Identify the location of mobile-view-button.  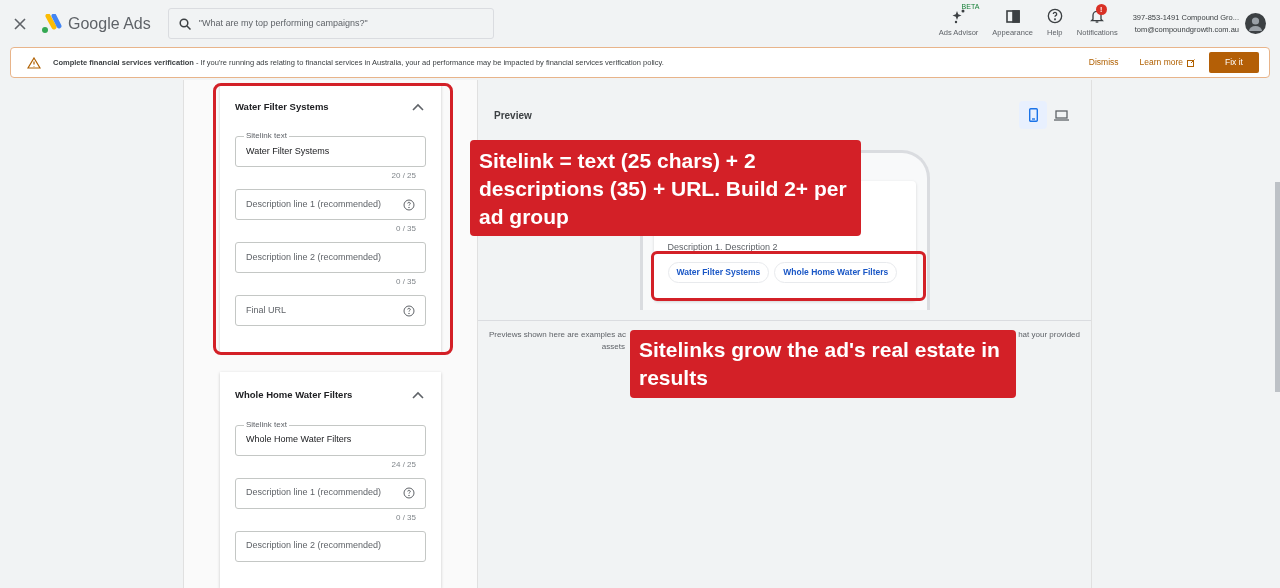
(1033, 115).